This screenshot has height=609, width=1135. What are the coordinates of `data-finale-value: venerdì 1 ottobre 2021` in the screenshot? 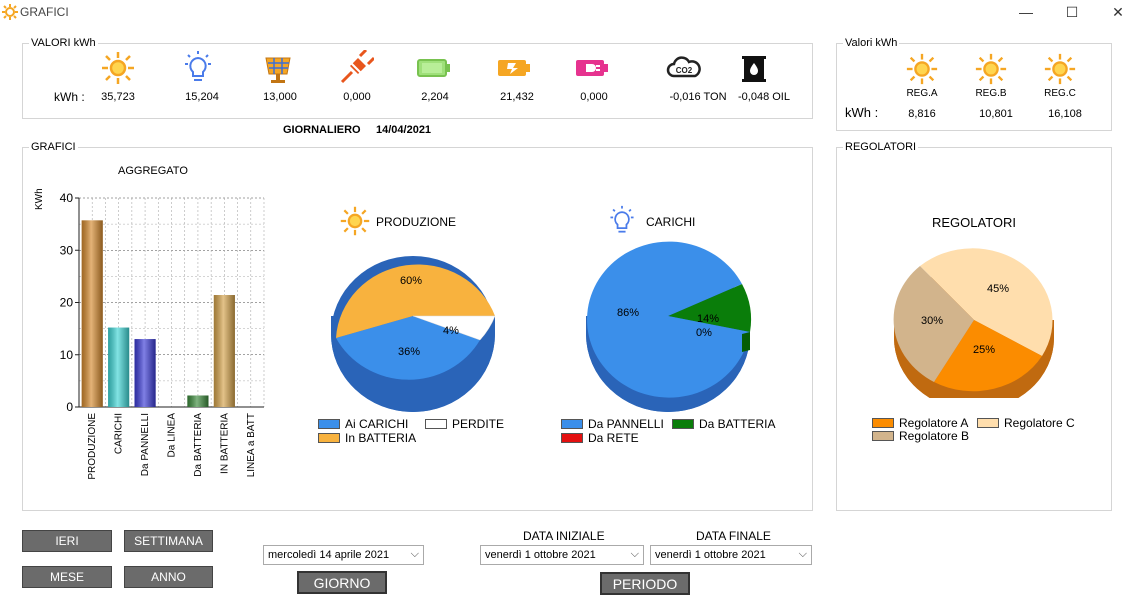 It's located at (710, 555).